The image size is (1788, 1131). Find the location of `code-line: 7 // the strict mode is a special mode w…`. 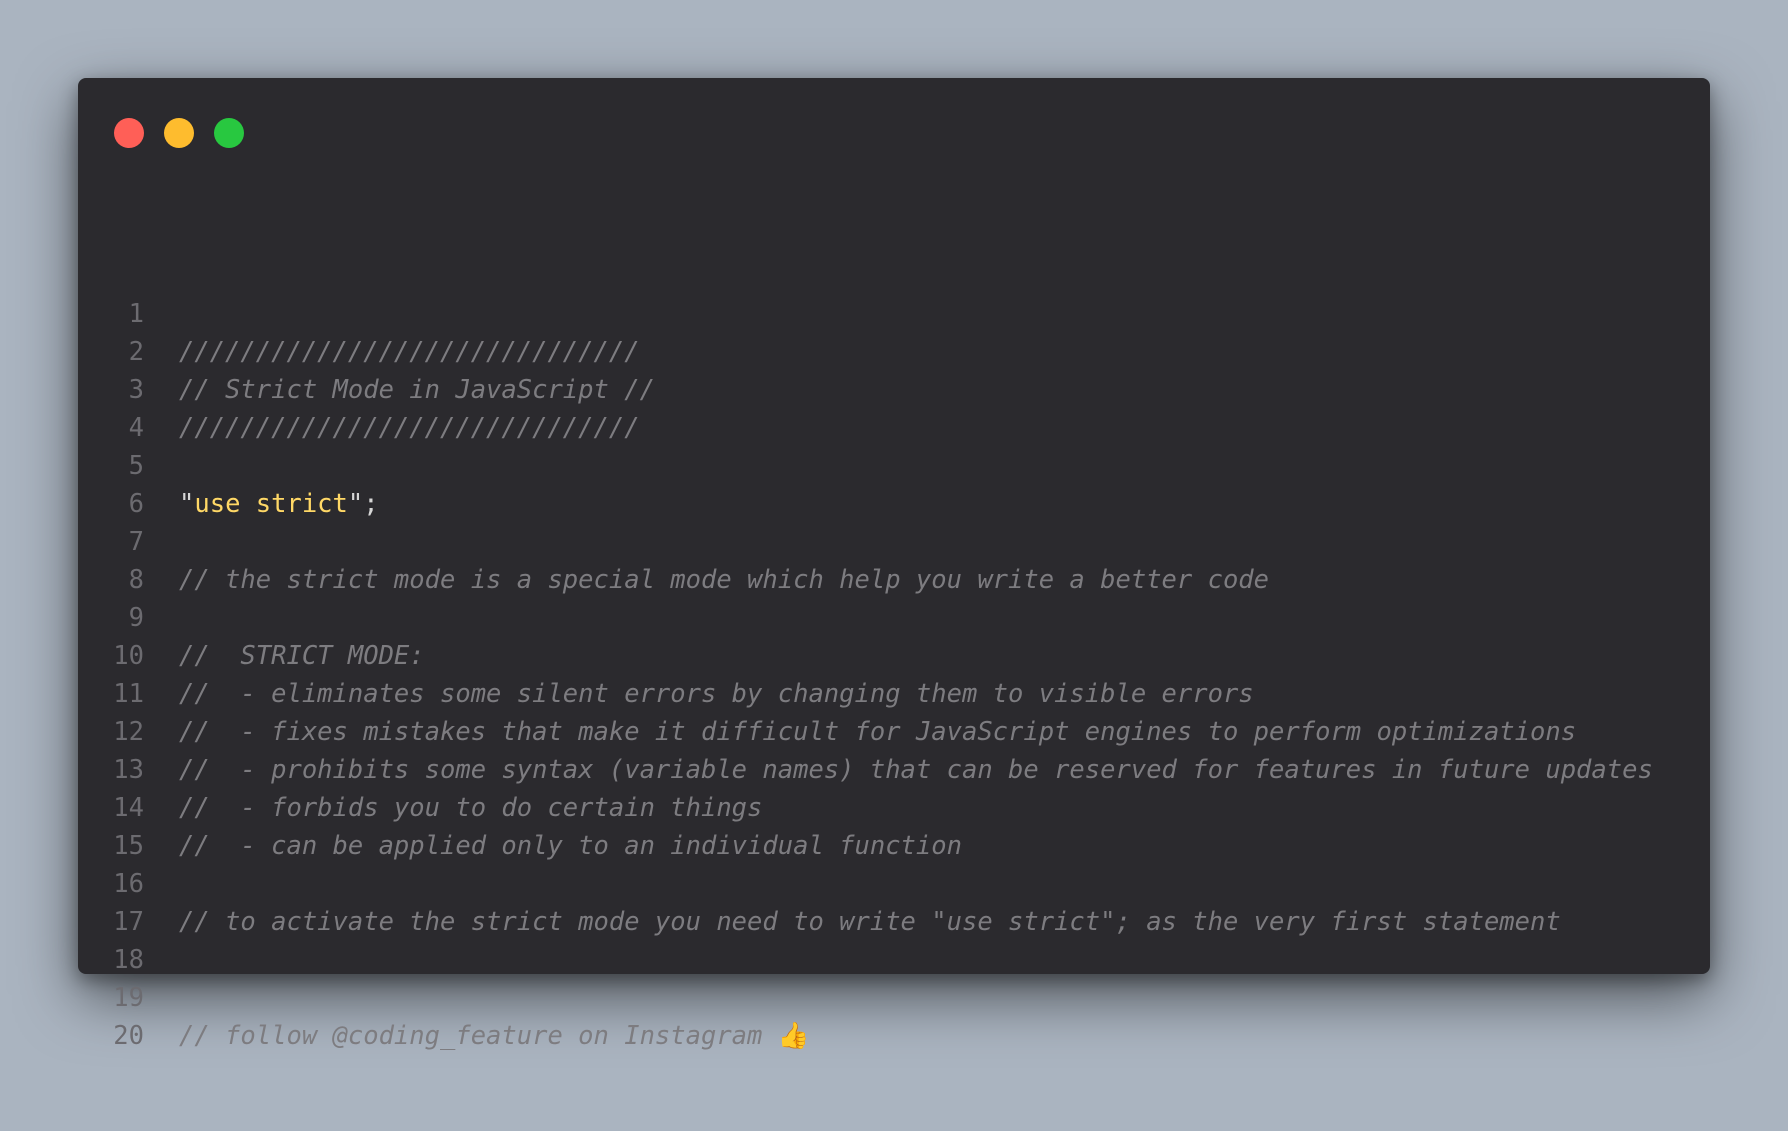

code-line: 7 // the strict mode is a special mode w… is located at coordinates (894, 540).